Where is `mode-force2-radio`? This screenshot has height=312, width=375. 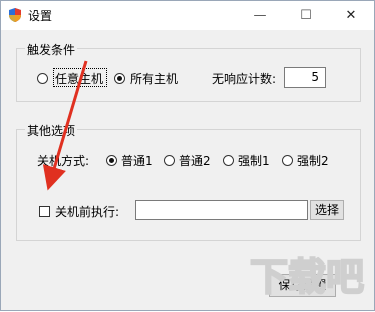
mode-force2-radio is located at coordinates (287, 160).